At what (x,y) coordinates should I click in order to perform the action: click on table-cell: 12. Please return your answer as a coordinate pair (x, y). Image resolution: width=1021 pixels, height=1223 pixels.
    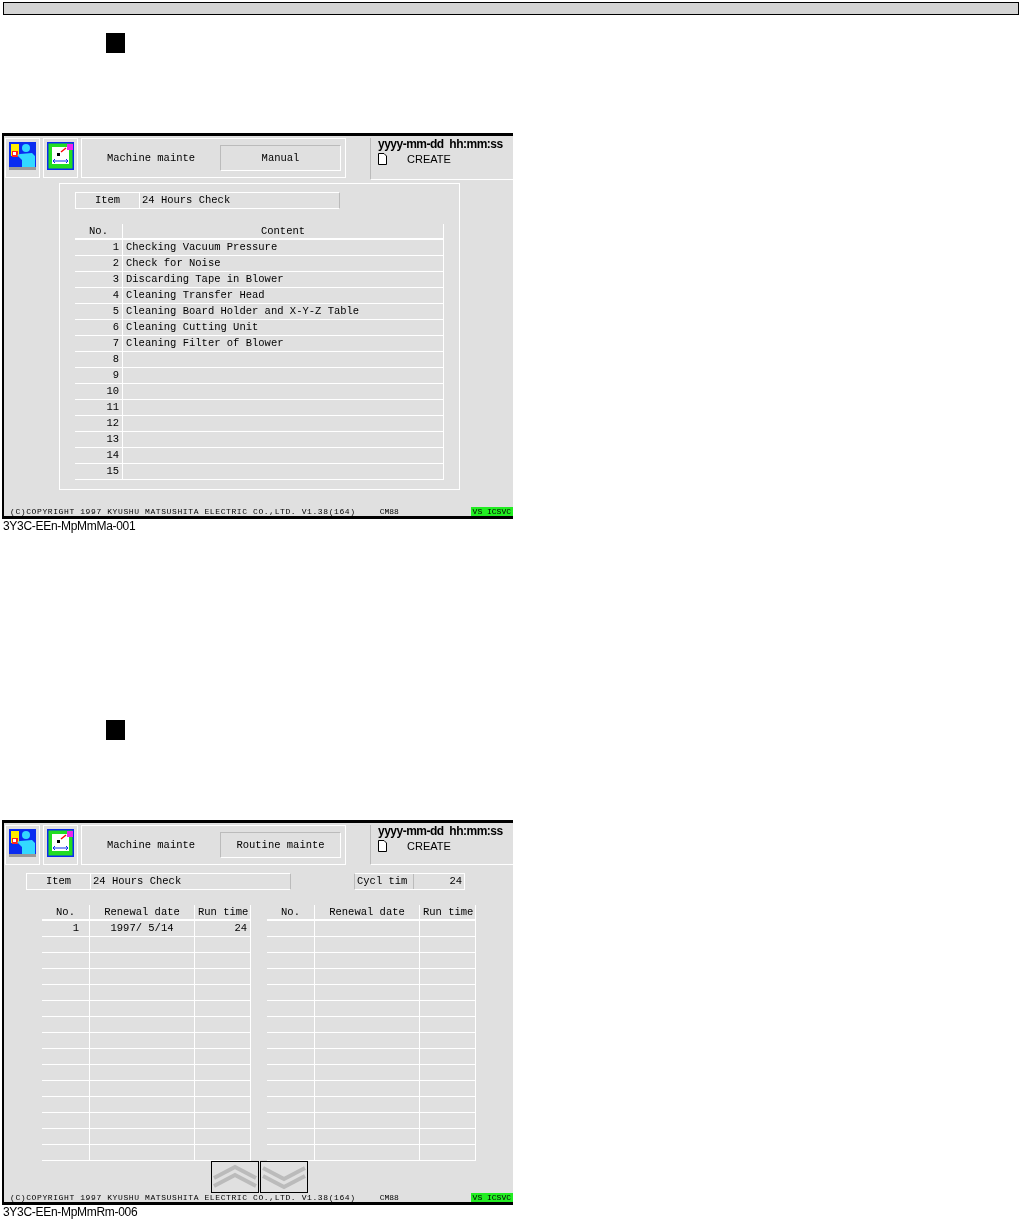
    Looking at the image, I should click on (99, 424).